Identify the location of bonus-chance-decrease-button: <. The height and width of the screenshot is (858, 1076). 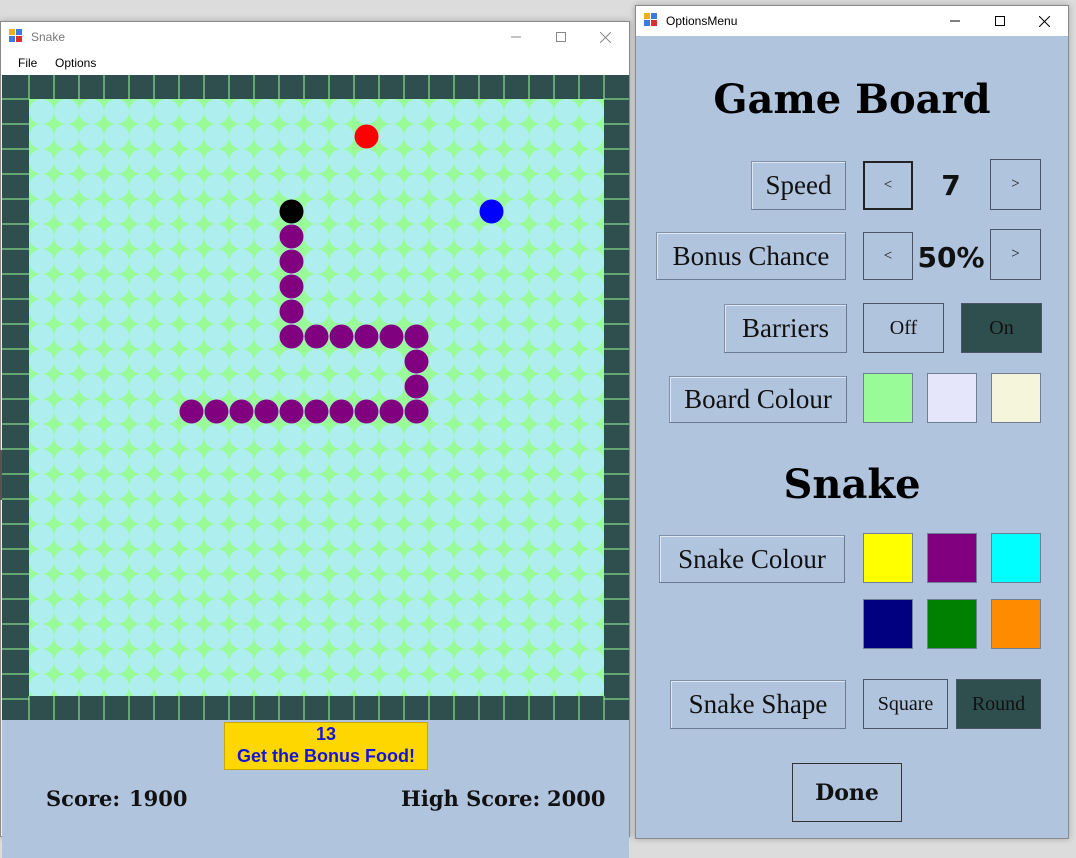
(888, 256).